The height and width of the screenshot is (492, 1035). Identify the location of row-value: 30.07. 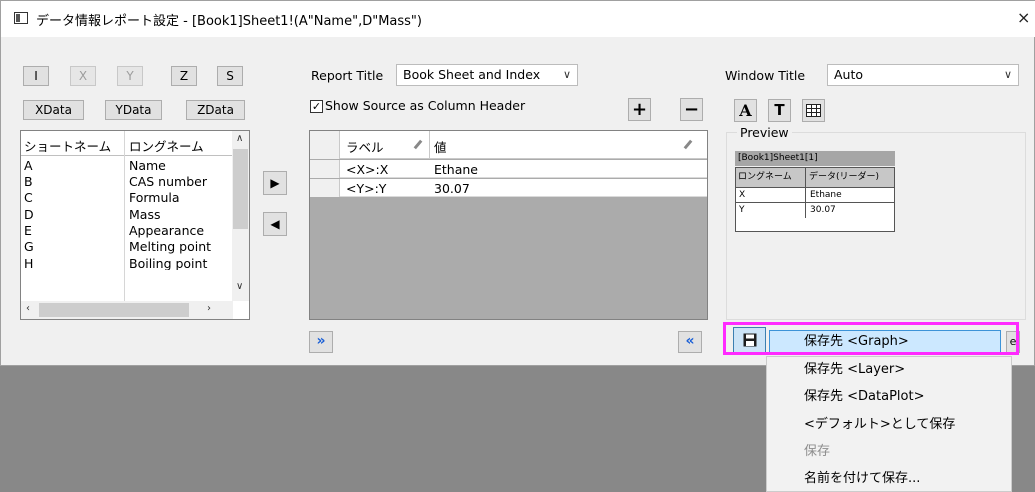
(452, 188).